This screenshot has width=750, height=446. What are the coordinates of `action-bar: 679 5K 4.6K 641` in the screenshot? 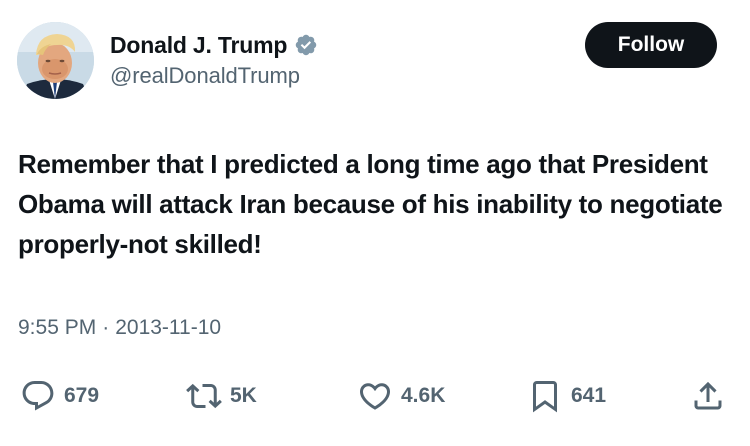 It's located at (375, 396).